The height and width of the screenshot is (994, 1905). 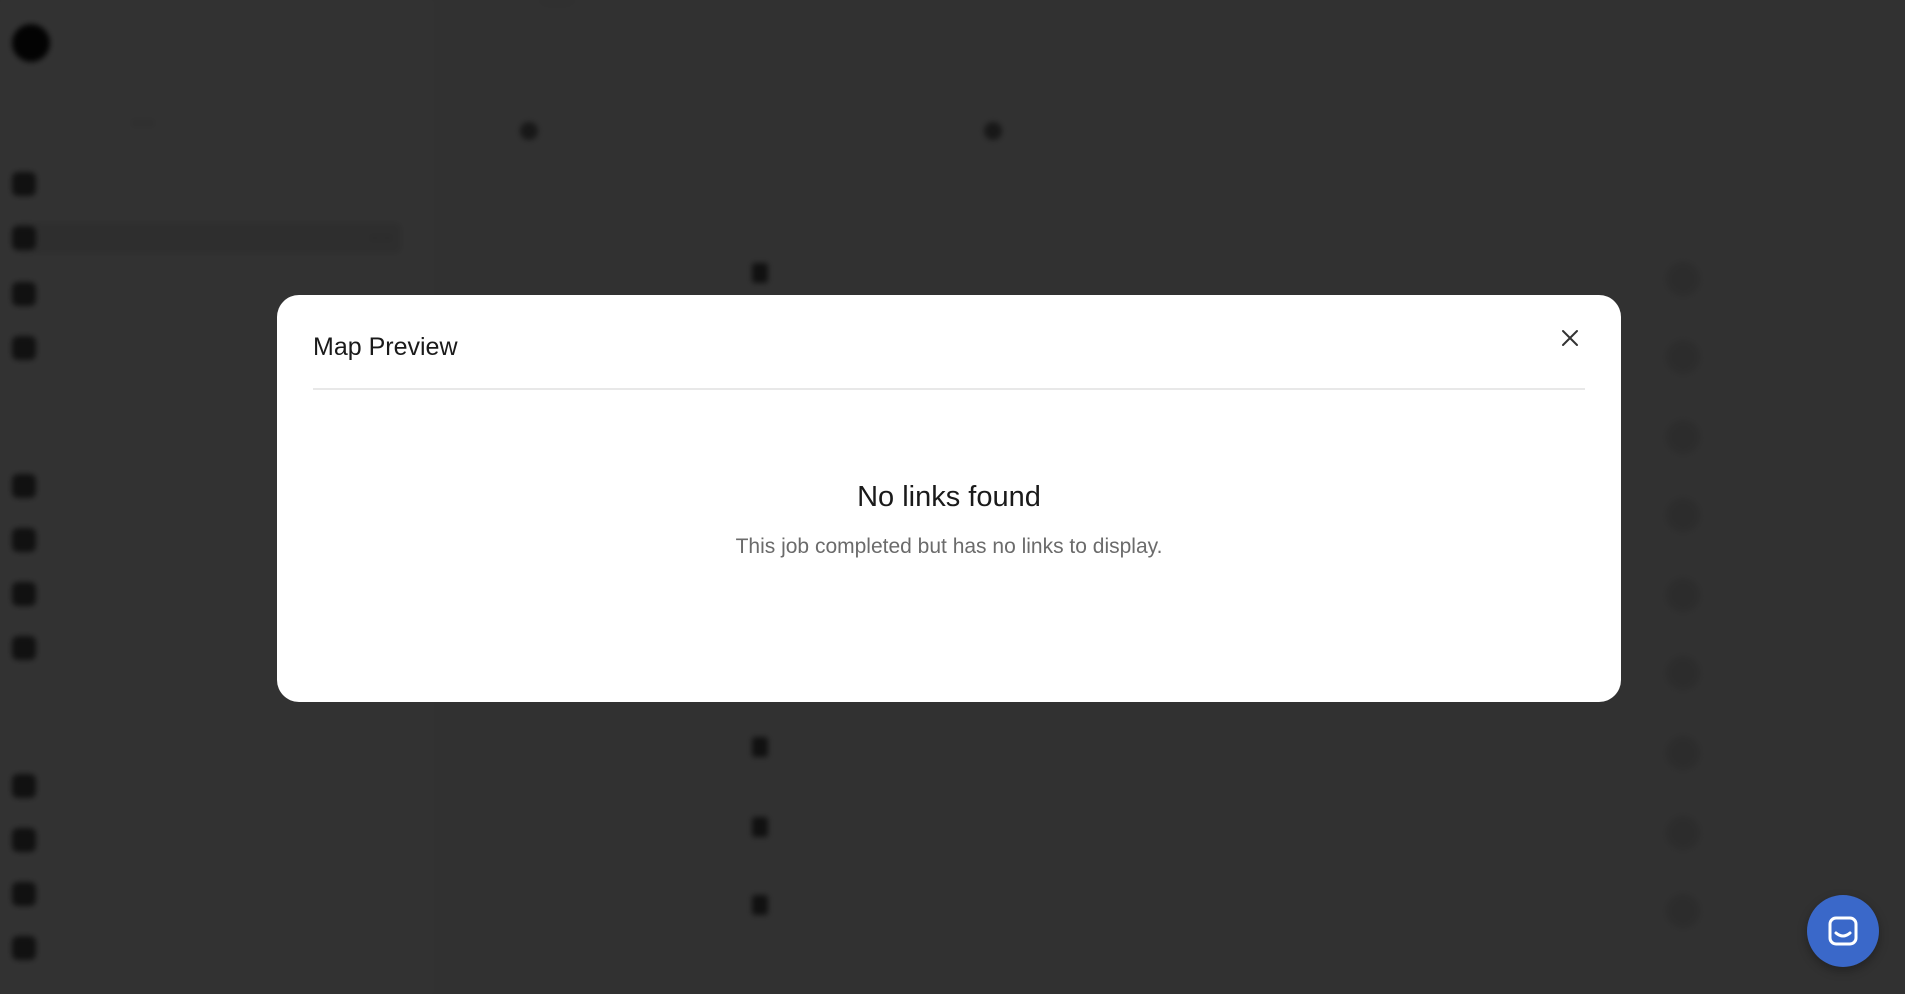 I want to click on close-icon, so click(x=1570, y=338).